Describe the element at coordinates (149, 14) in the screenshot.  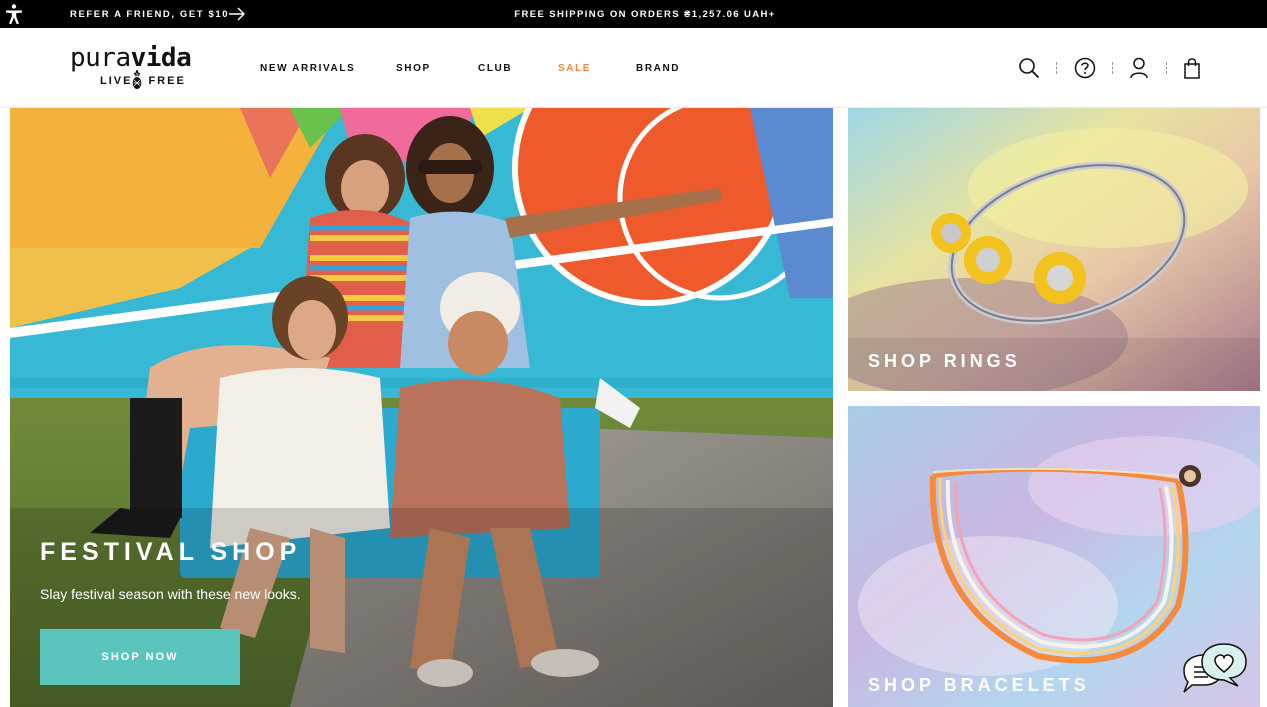
I see `refer-link: REFER A FRIEND, GET $10` at that location.